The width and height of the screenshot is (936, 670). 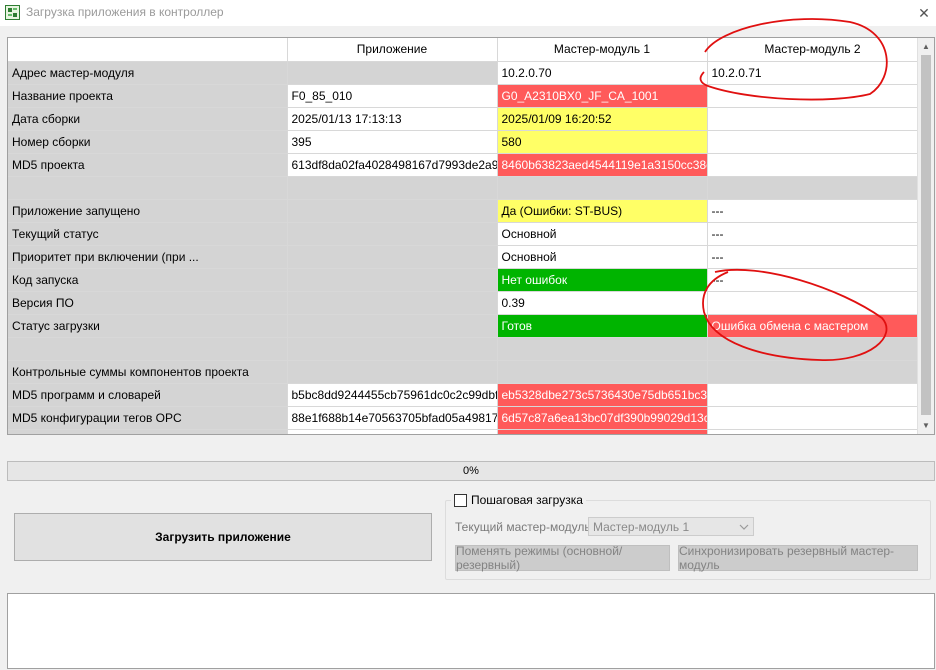 I want to click on current-master-label: Текущий мастер-модуль:, so click(x=524, y=527).